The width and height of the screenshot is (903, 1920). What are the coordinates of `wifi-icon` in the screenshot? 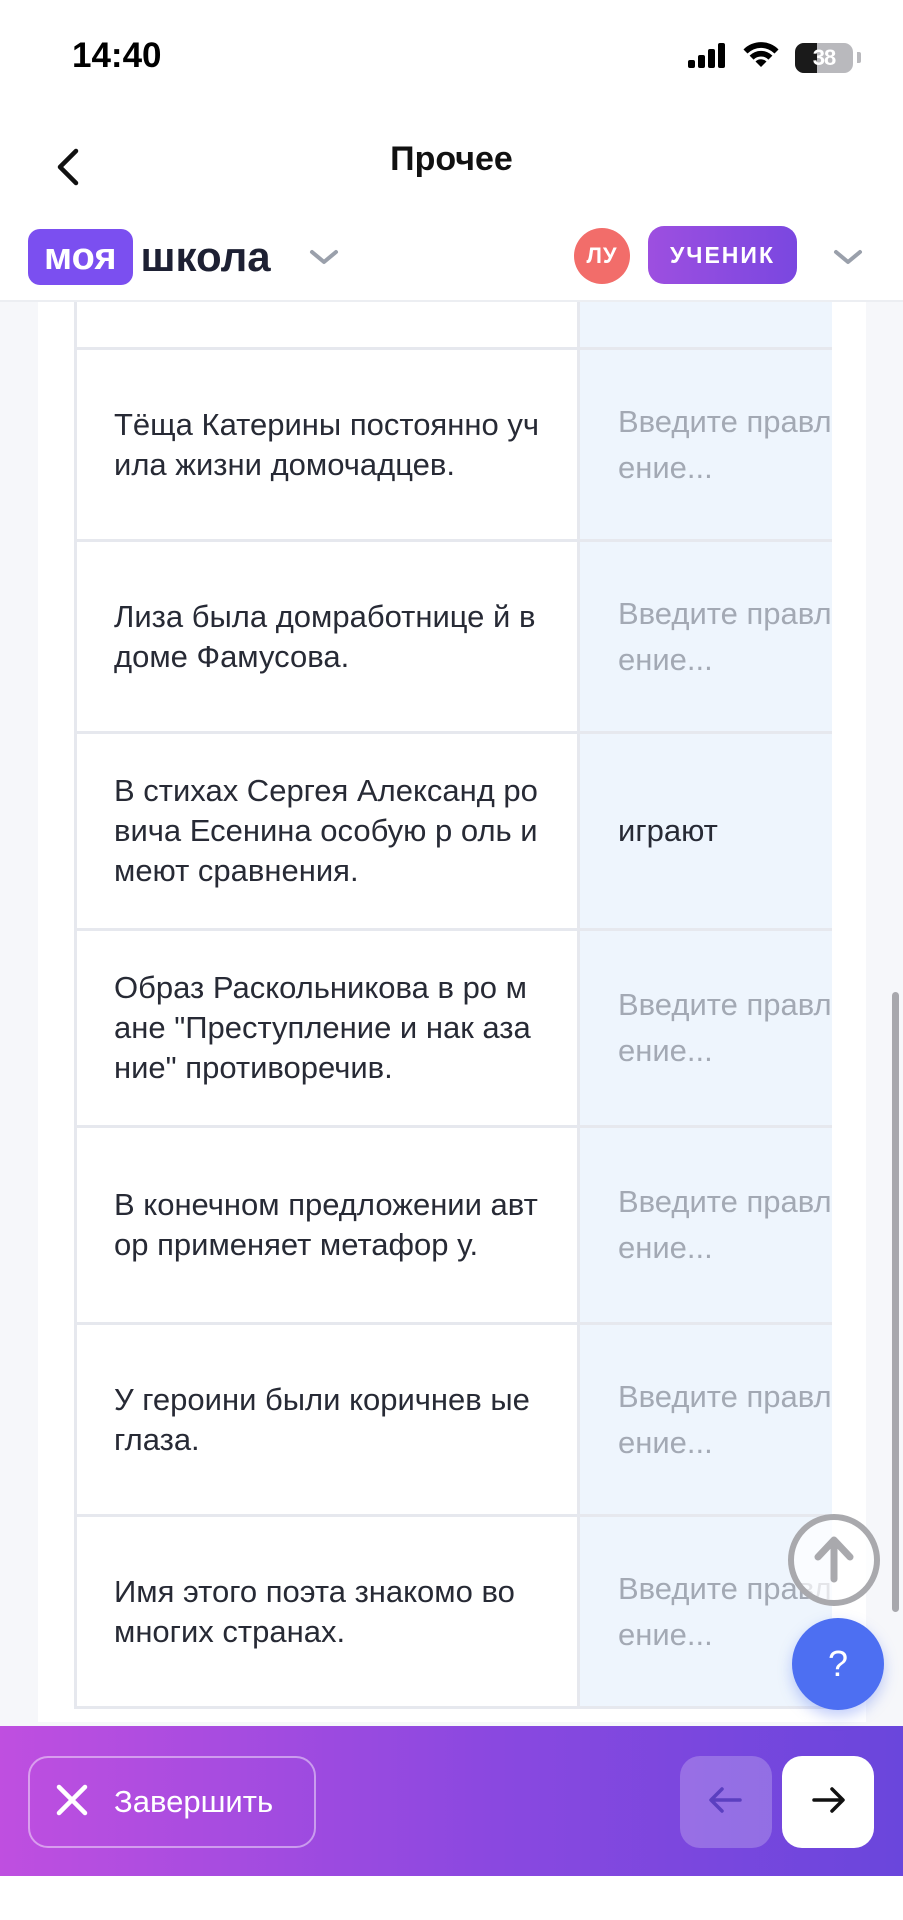 It's located at (761, 57).